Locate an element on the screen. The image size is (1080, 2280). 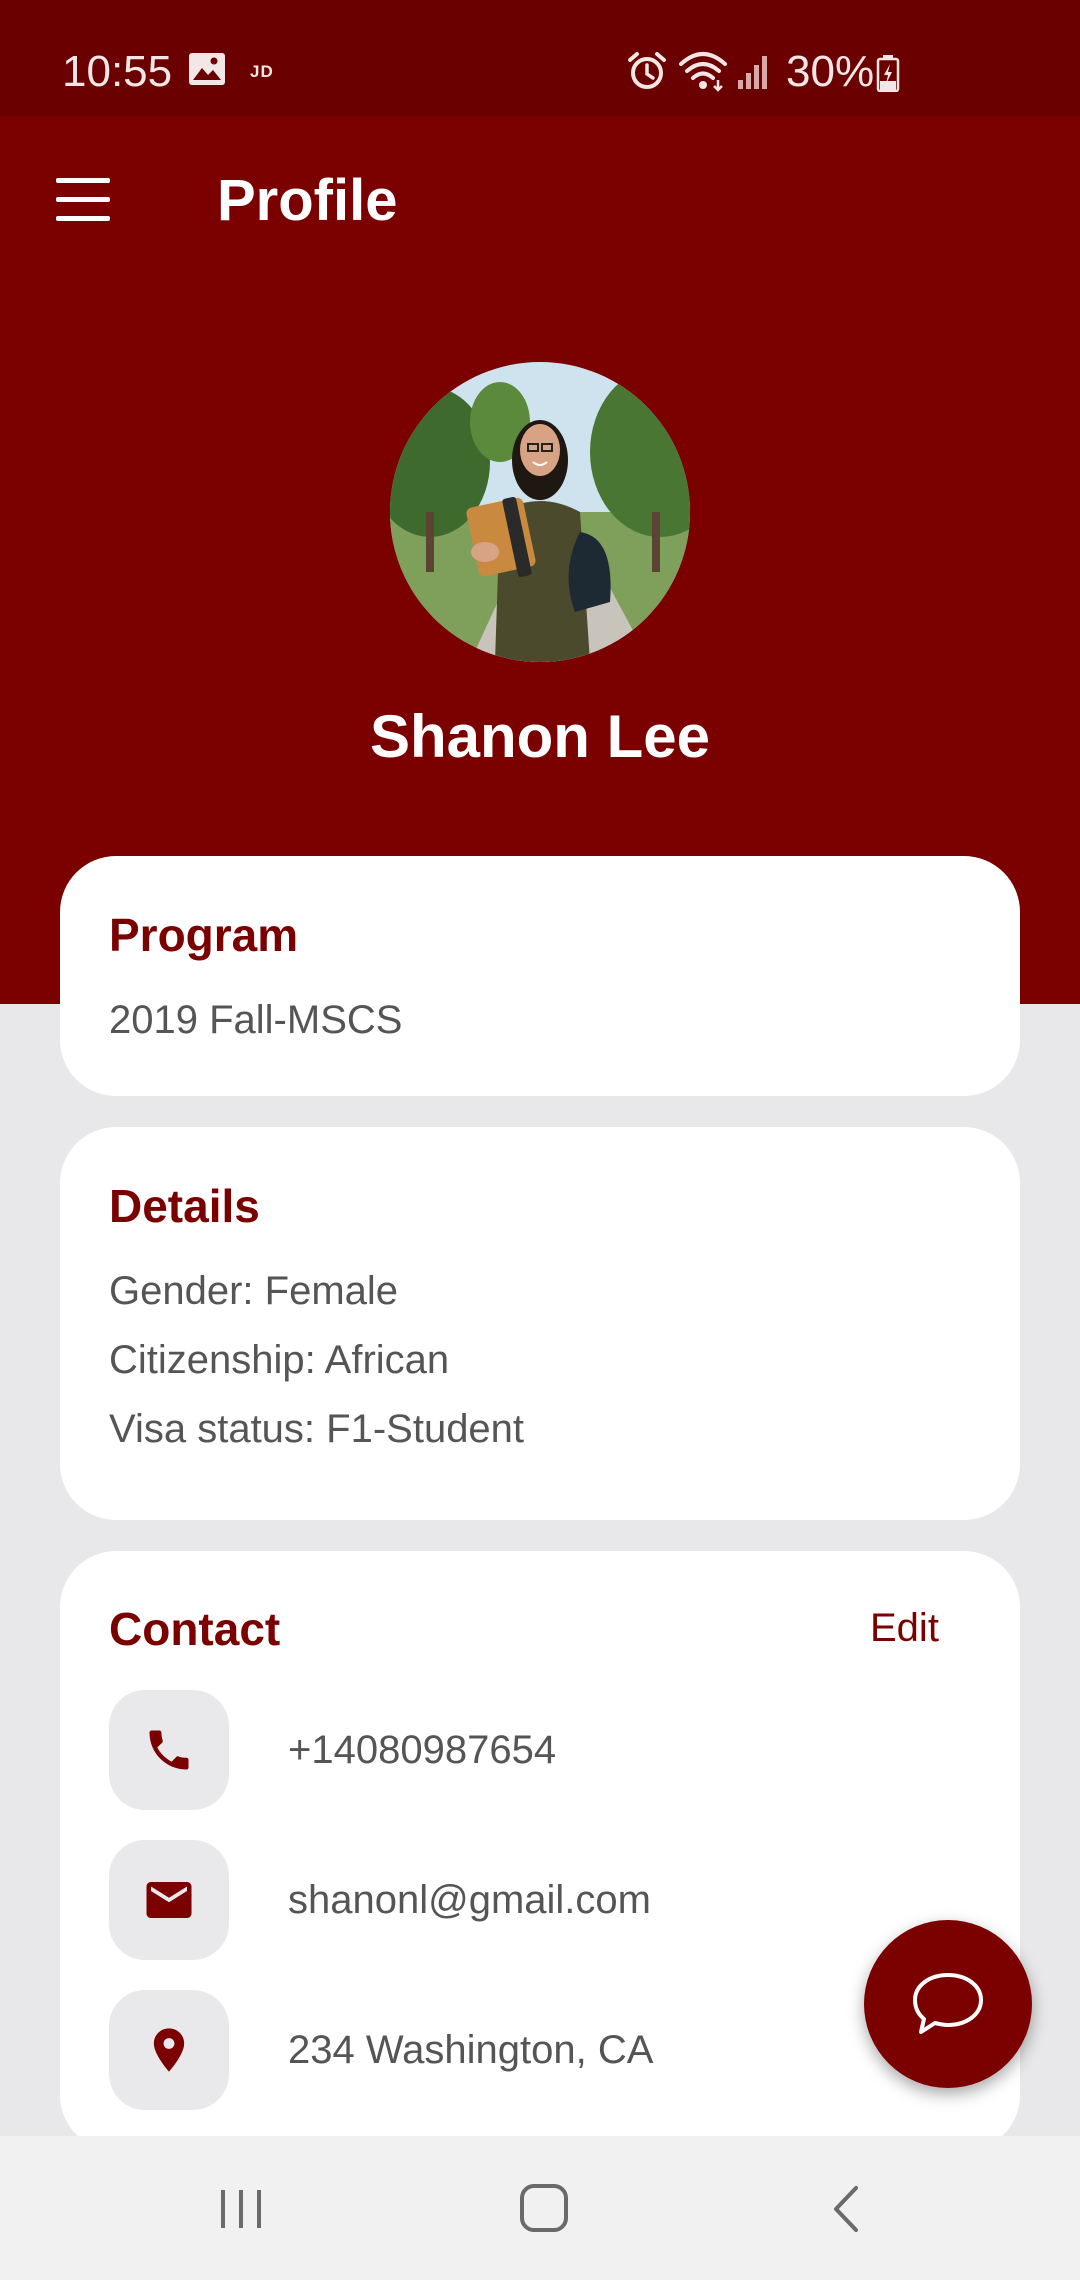
hamburger-menu-icon is located at coordinates (83, 200).